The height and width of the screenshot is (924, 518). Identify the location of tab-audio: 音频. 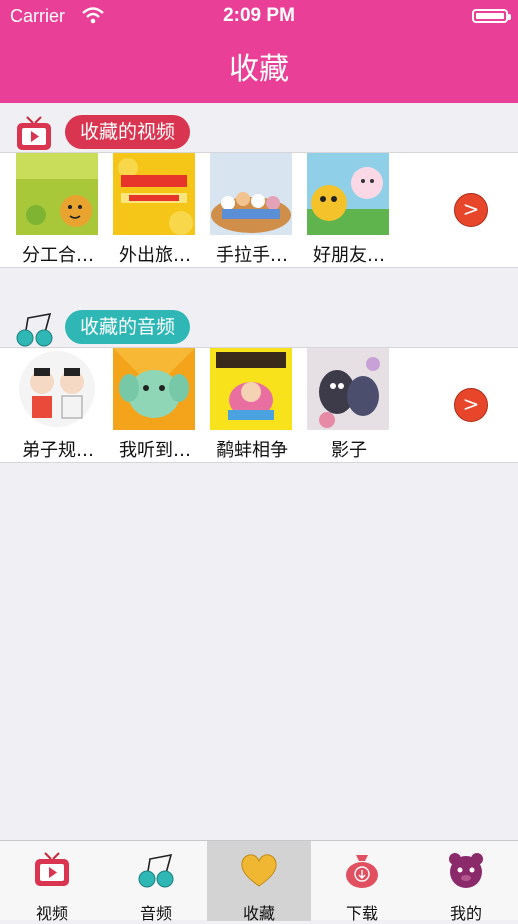
(156, 882).